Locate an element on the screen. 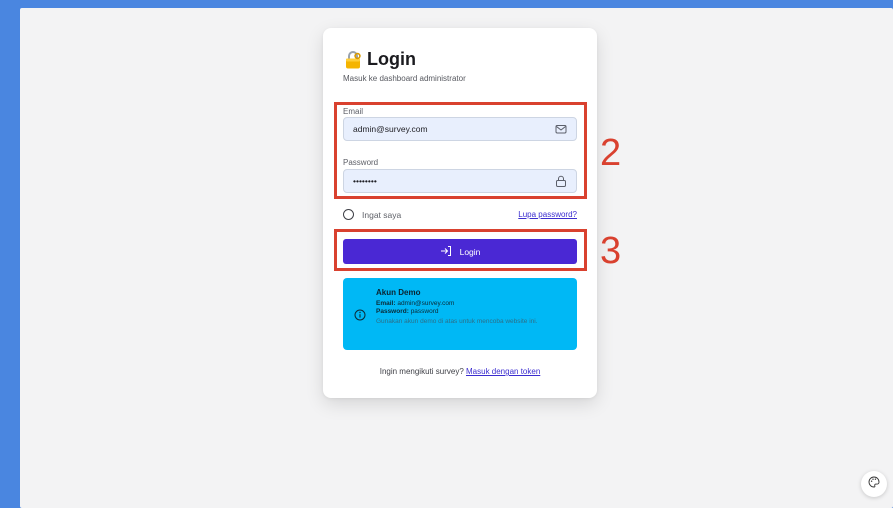 The height and width of the screenshot is (508, 893). demo-title: Akun Demo is located at coordinates (398, 292).